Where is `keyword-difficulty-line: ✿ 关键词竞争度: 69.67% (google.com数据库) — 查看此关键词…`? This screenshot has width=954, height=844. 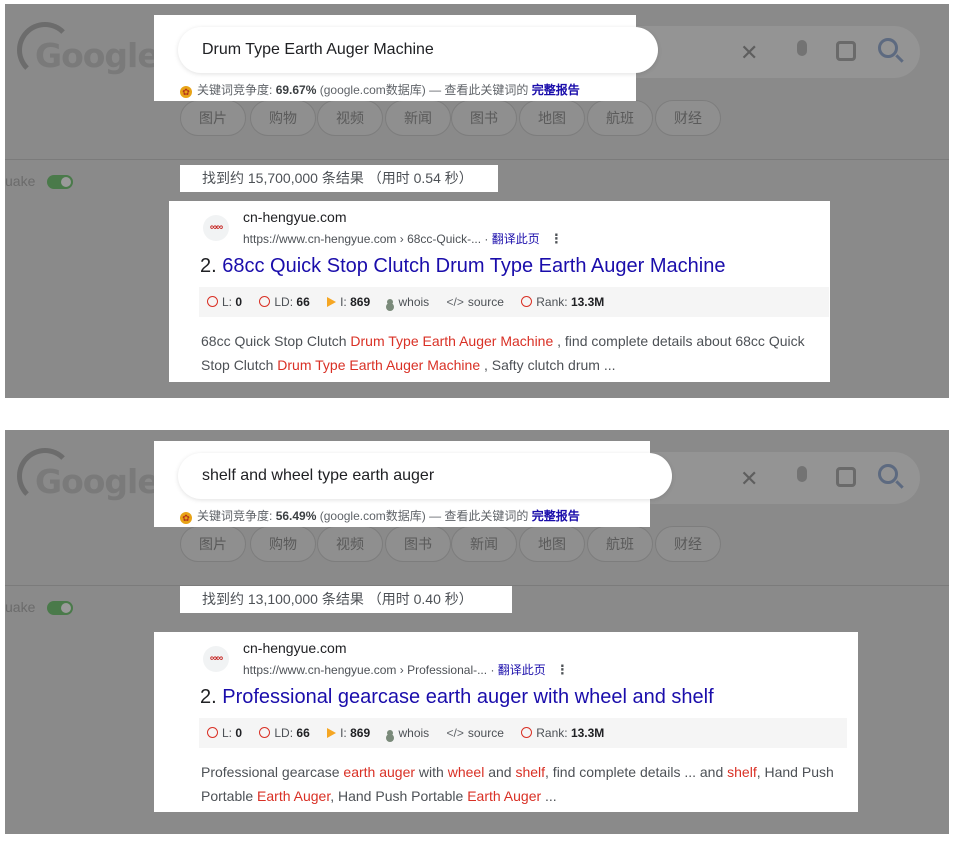 keyword-difficulty-line: ✿ 关键词竞争度: 69.67% (google.com数据库) — 查看此关键词… is located at coordinates (380, 89).